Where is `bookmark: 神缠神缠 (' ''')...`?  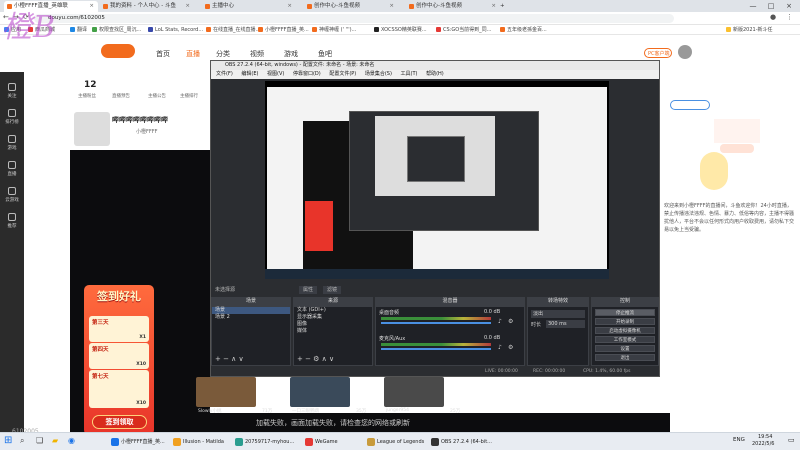 bookmark: 神缠神缠 (' ''')... is located at coordinates (334, 30).